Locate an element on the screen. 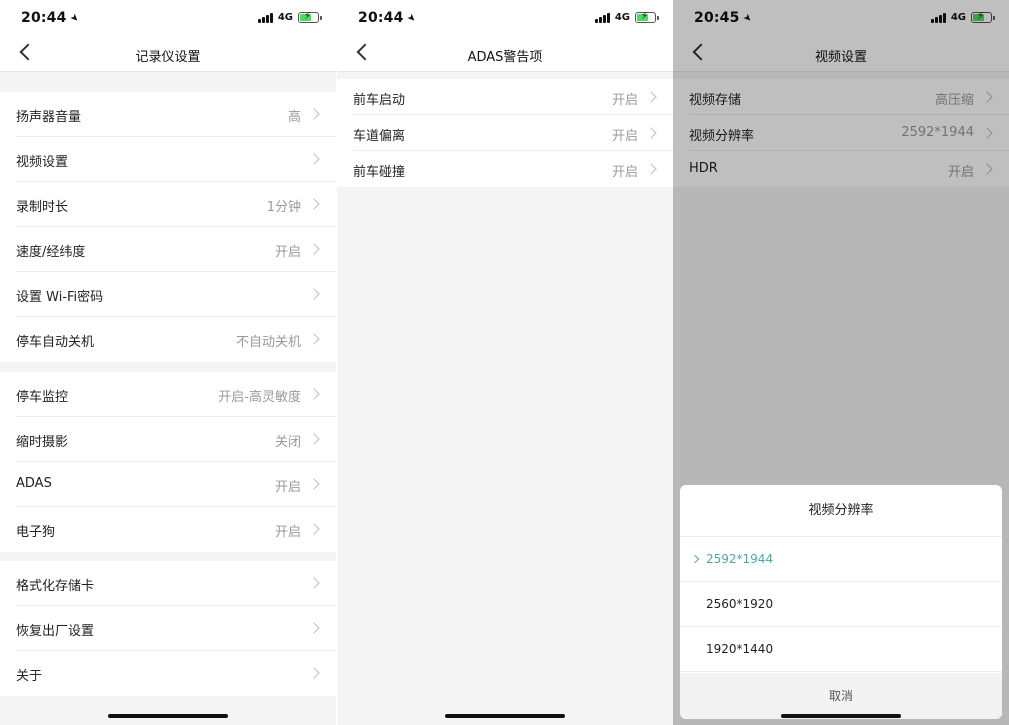 This screenshot has width=1009, height=725. cancel-button: 取消 is located at coordinates (841, 696).